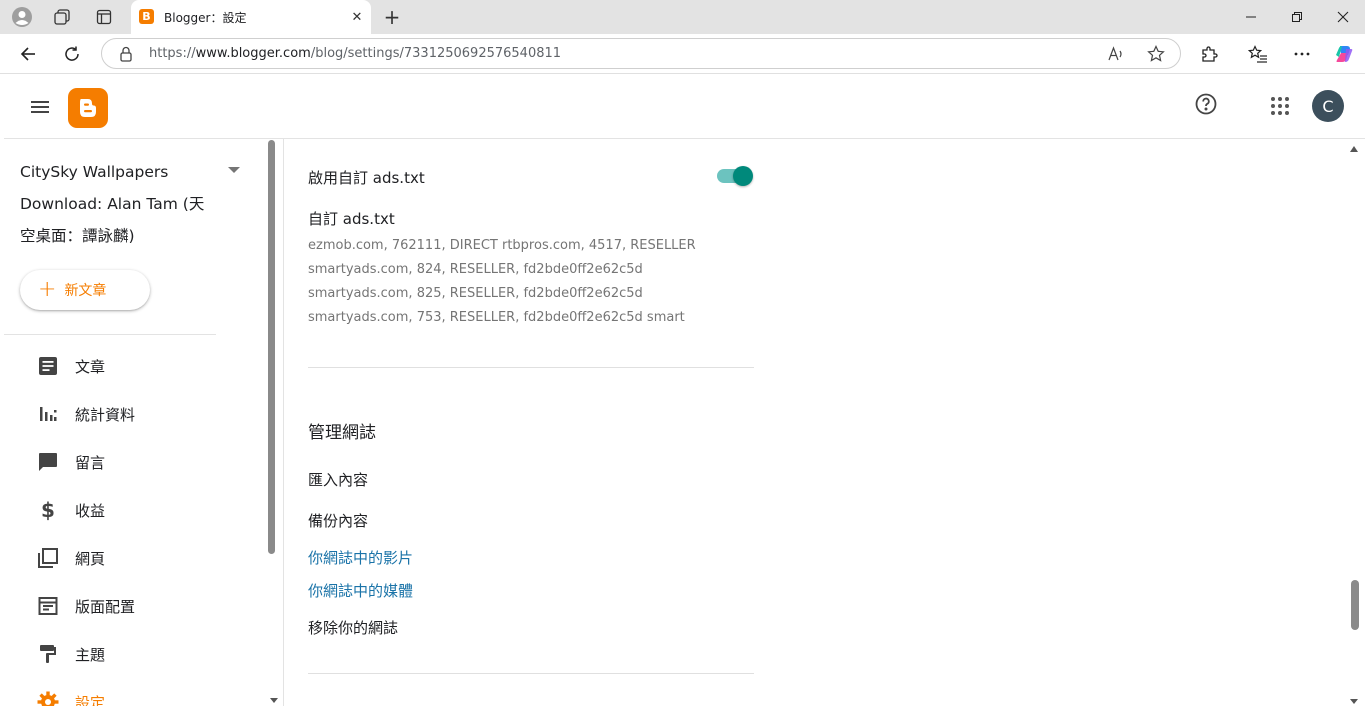  I want to click on page-scroll-down-icon, so click(1354, 701).